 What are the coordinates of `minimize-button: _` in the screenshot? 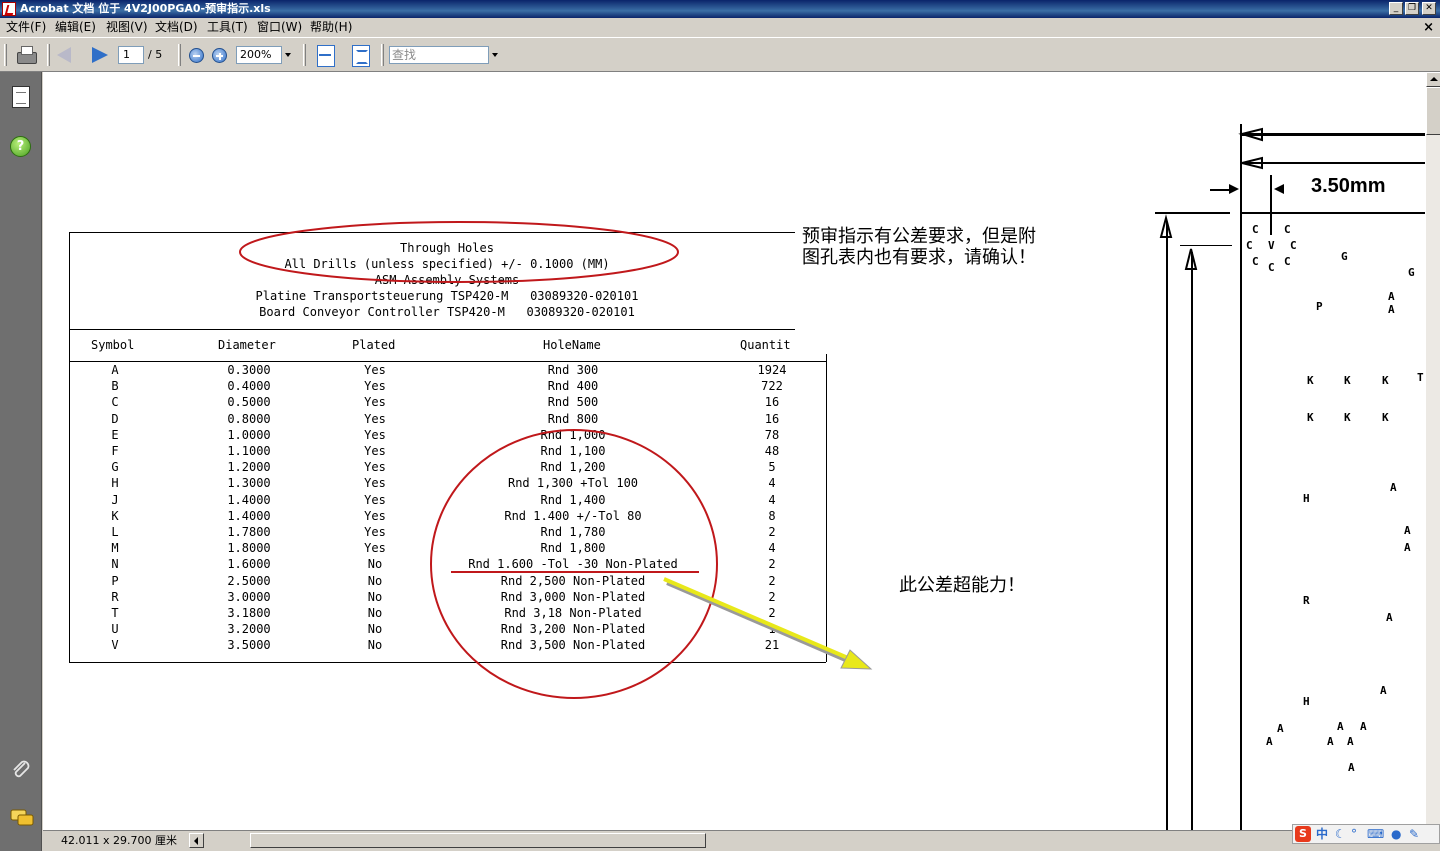 It's located at (1396, 8).